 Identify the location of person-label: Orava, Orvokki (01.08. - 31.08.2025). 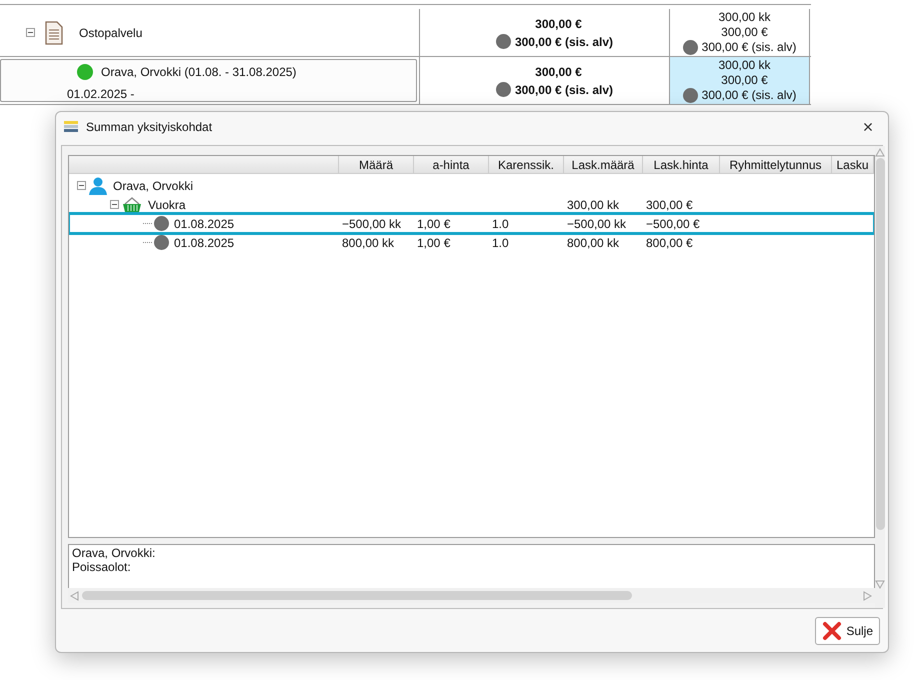
(198, 72).